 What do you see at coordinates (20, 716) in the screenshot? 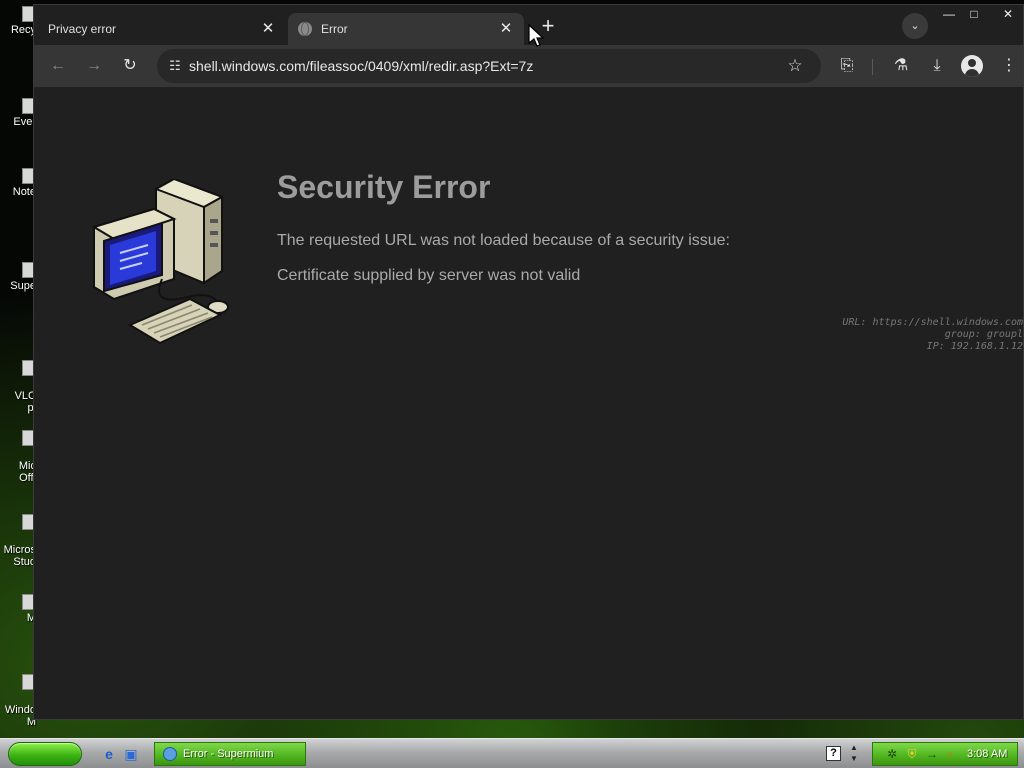
I see `desktop-icon-label: Windo M` at bounding box center [20, 716].